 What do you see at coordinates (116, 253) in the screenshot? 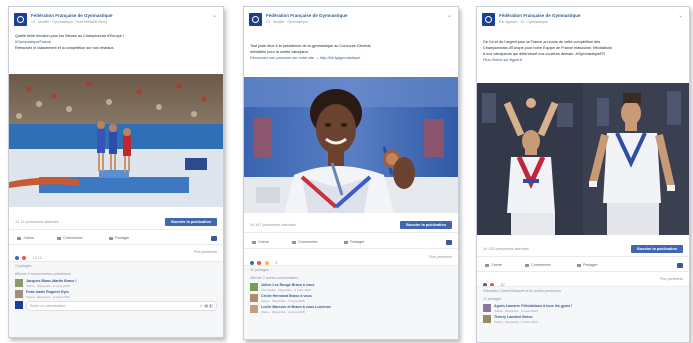
I see `reactions-row: 12 12 Plus pertinents` at bounding box center [116, 253].